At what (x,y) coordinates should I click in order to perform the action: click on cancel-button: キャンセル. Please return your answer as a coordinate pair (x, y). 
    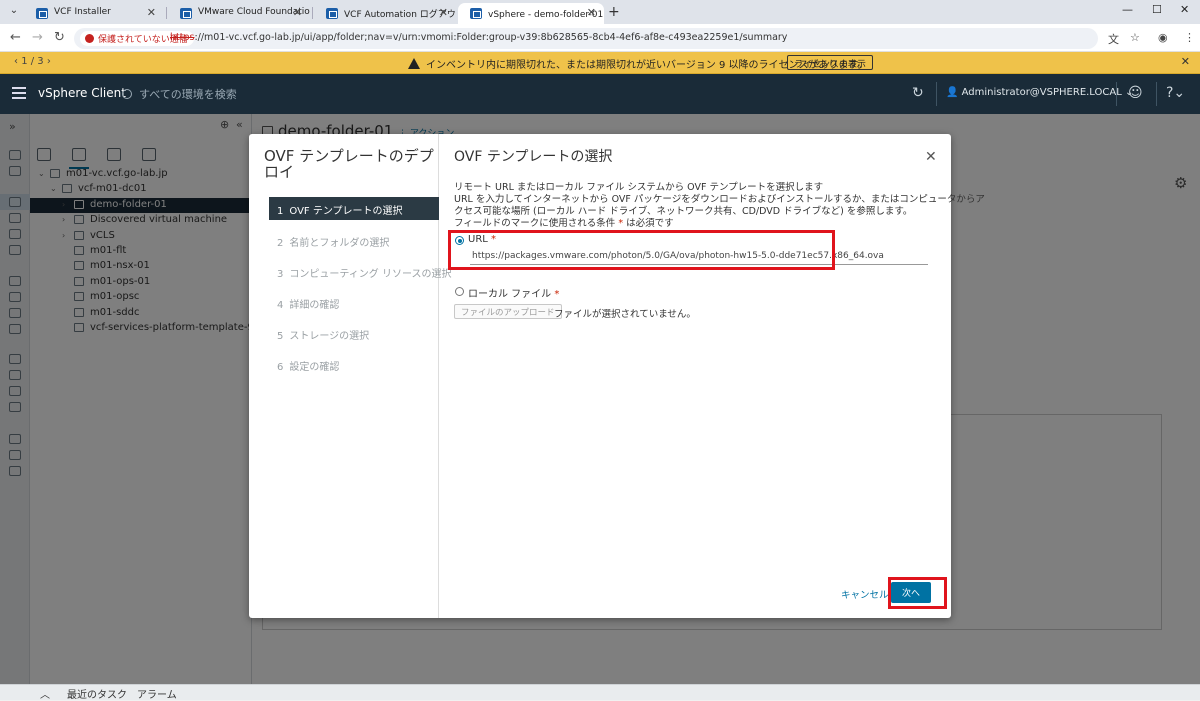
    Looking at the image, I should click on (865, 594).